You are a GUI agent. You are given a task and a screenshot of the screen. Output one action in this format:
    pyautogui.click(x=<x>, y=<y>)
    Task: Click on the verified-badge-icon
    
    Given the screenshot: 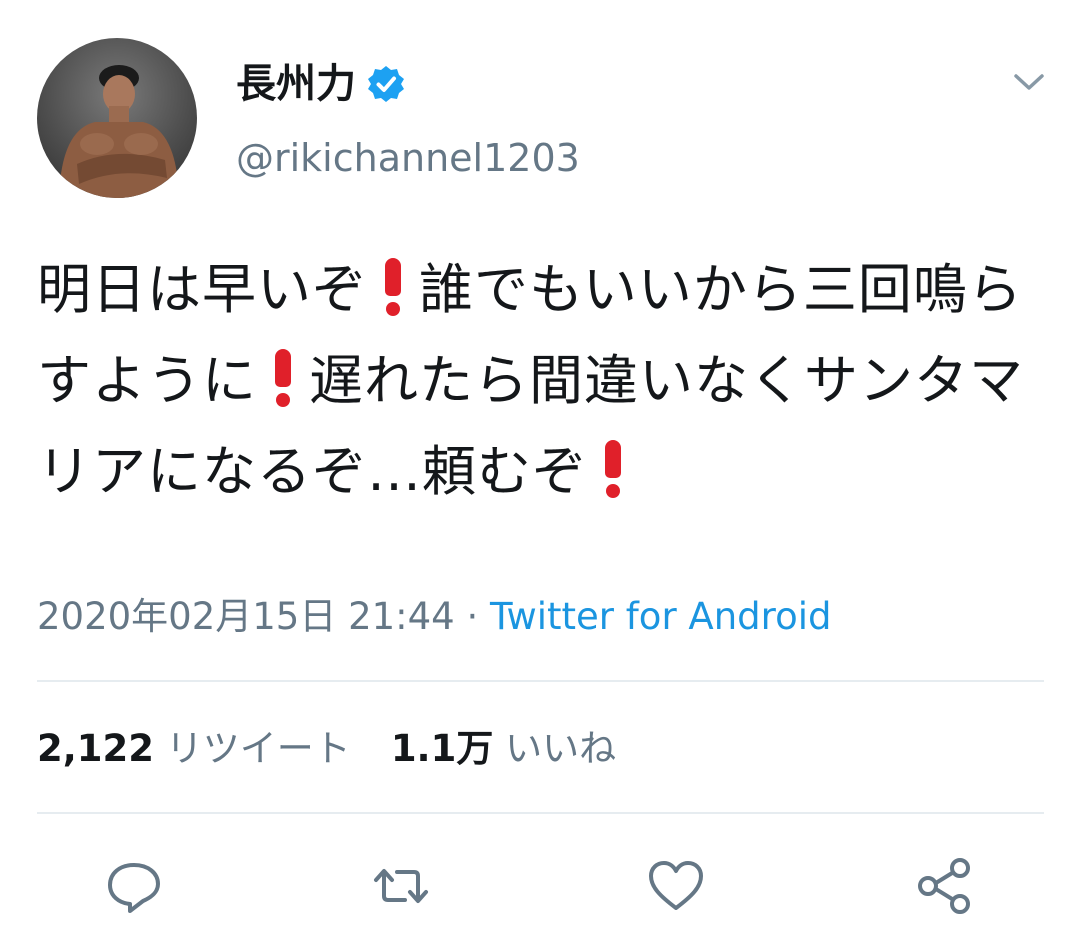 What is the action you would take?
    pyautogui.click(x=386, y=84)
    